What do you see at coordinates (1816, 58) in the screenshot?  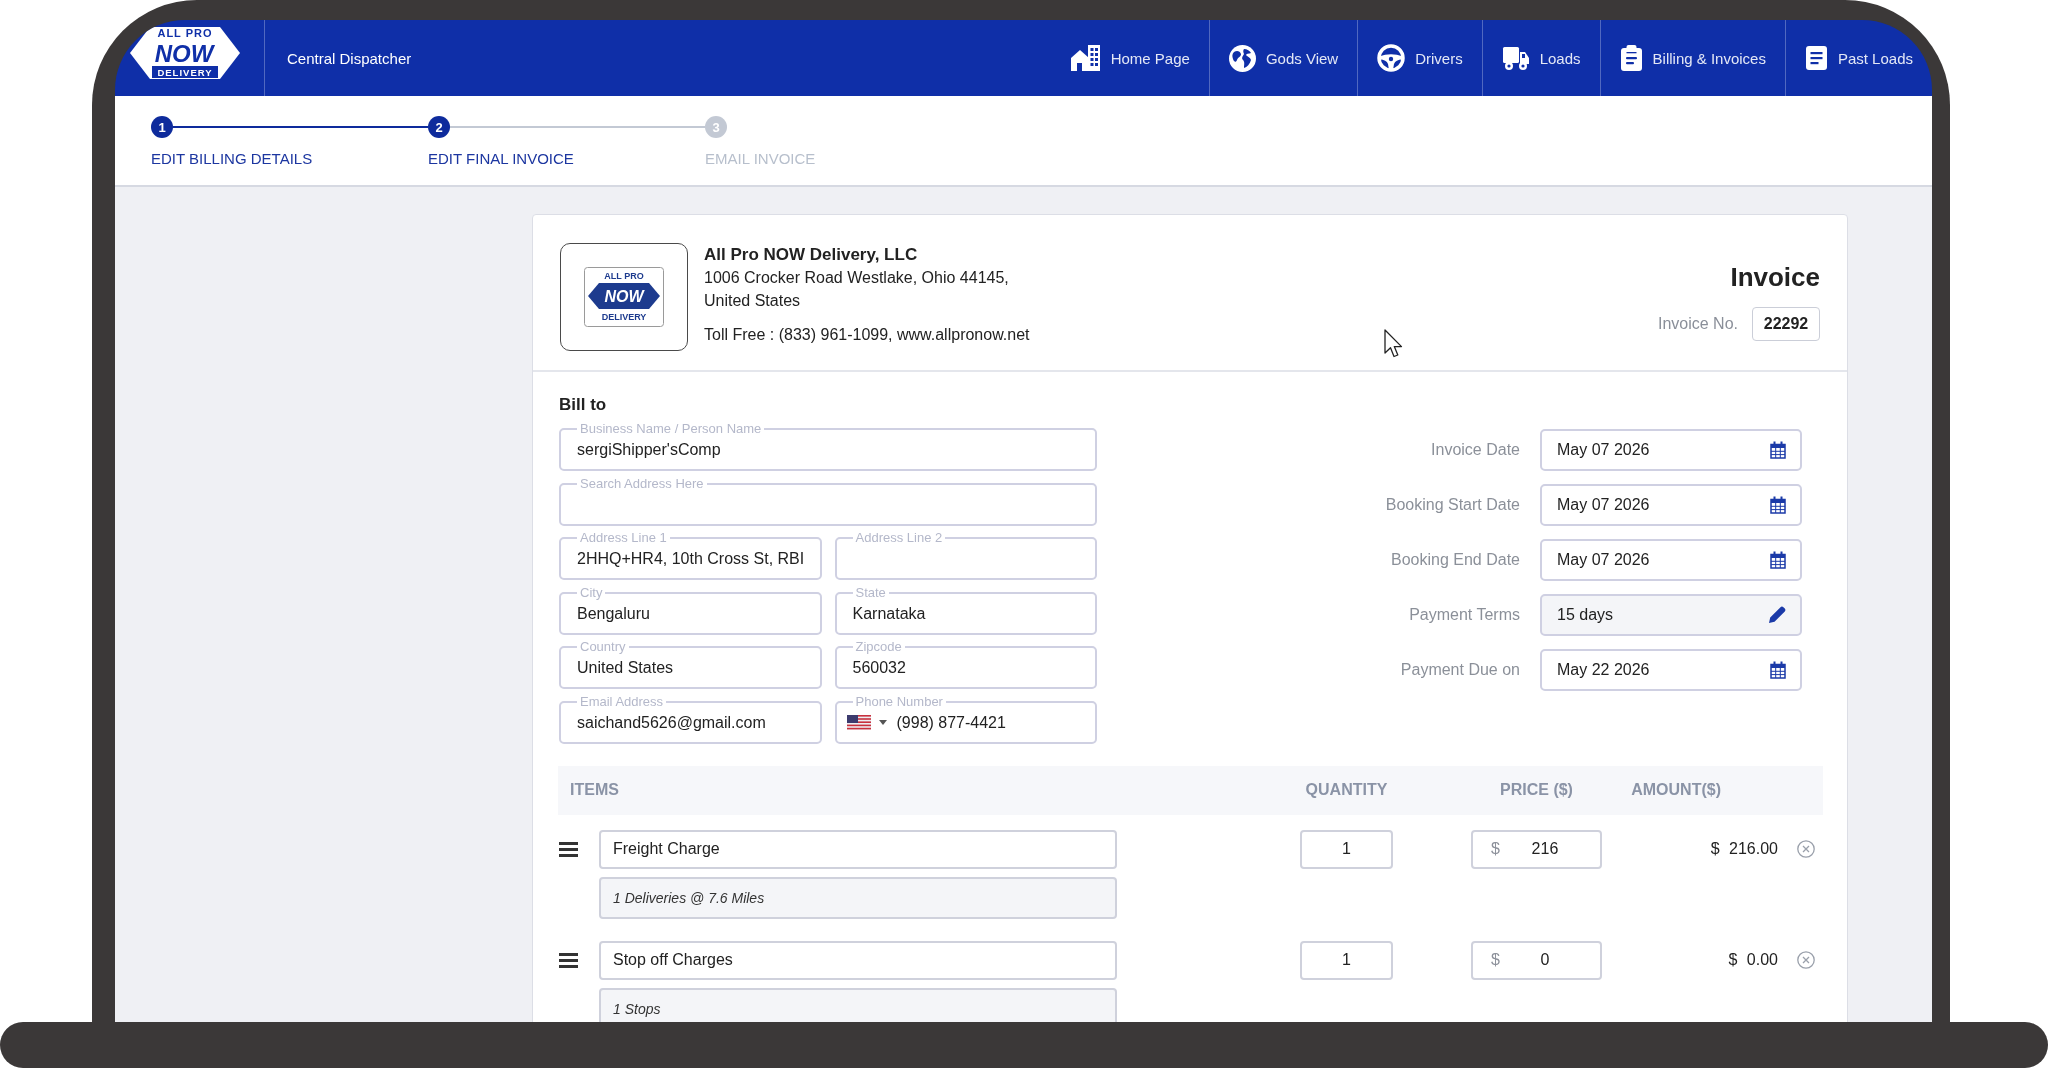 I see `document-icon` at bounding box center [1816, 58].